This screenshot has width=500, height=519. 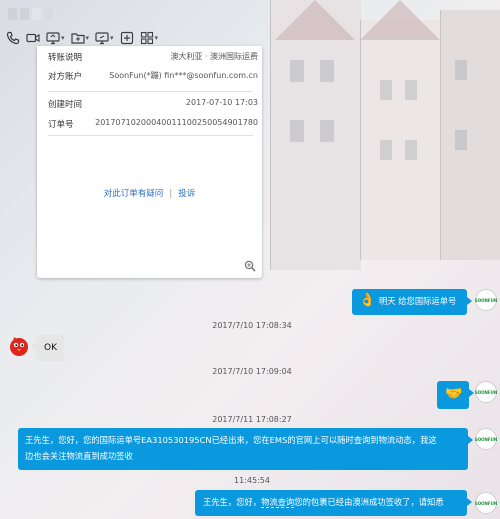 What do you see at coordinates (153, 57) in the screenshot?
I see `card-row-transfer-note: 转账说明 澳大利亚 · 澳洲国际运费` at bounding box center [153, 57].